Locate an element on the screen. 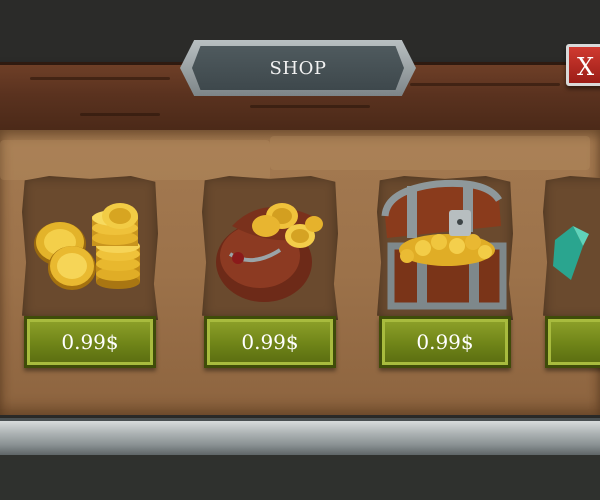 This screenshot has height=500, width=600. treasure-chest-icon is located at coordinates (444, 244).